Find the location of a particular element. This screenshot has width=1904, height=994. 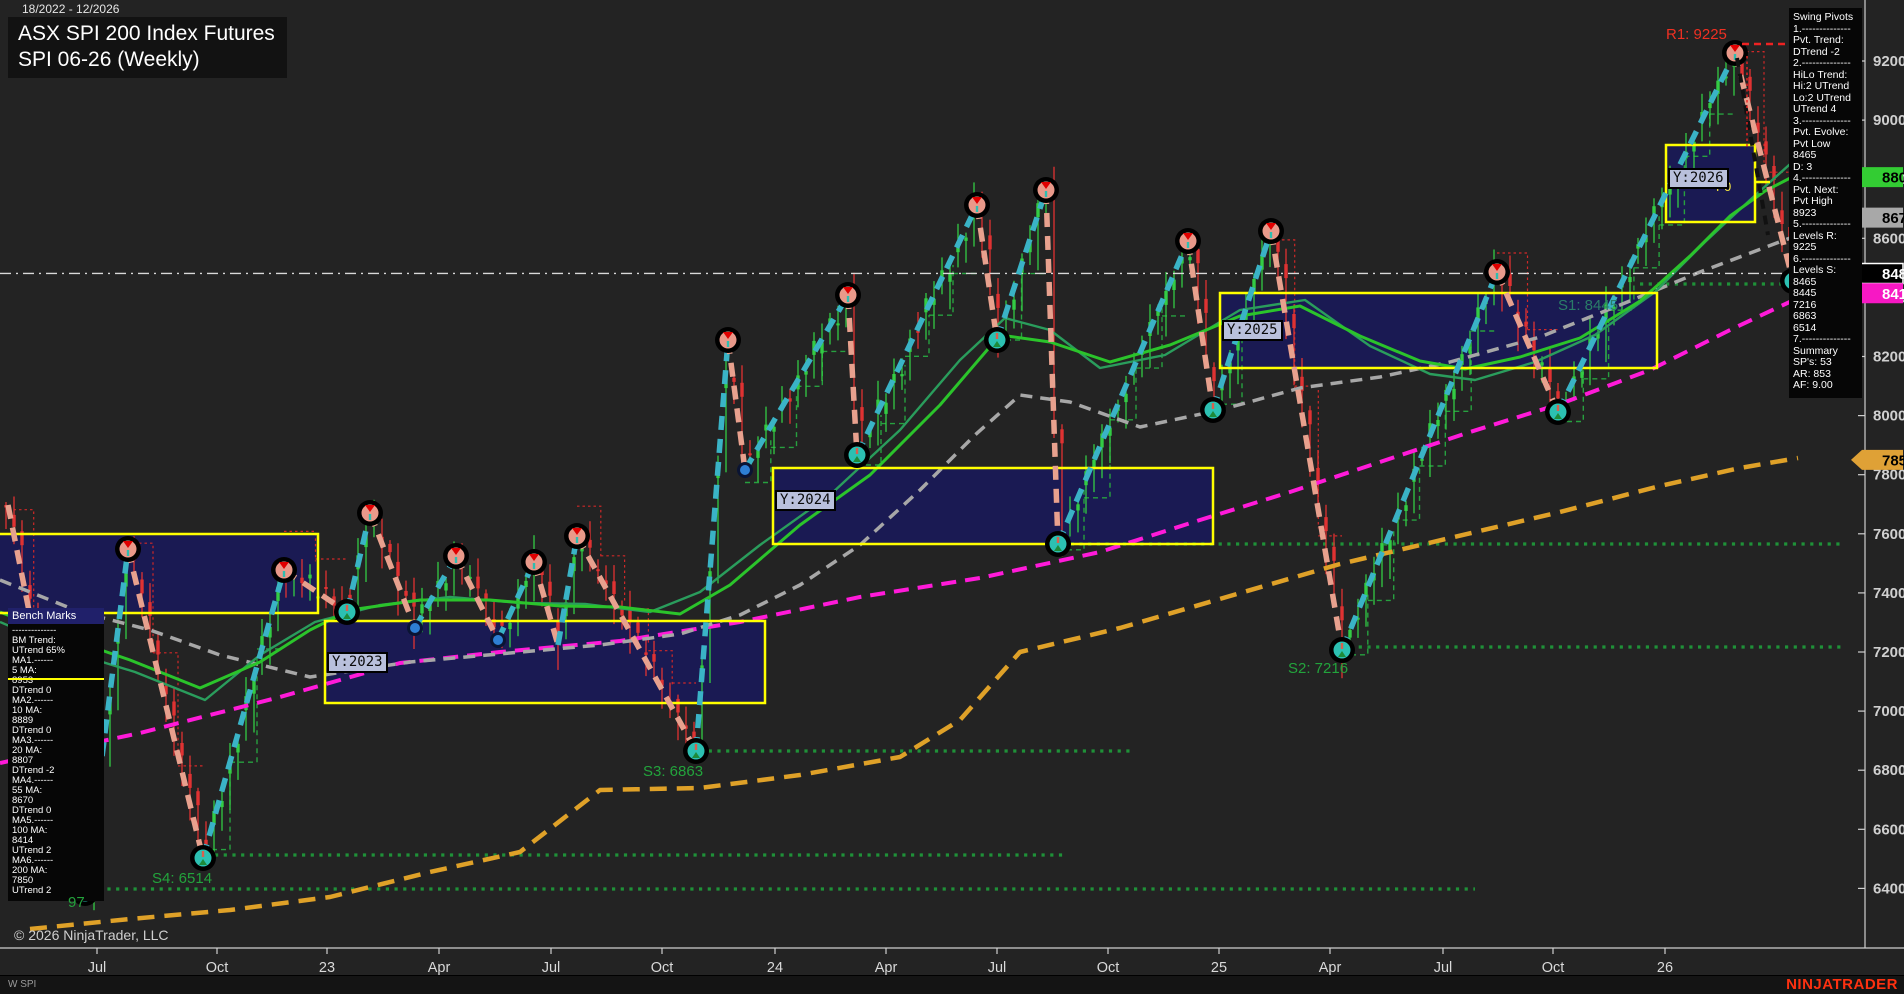

swing-pivots-line: Levels S: is located at coordinates (1815, 270).